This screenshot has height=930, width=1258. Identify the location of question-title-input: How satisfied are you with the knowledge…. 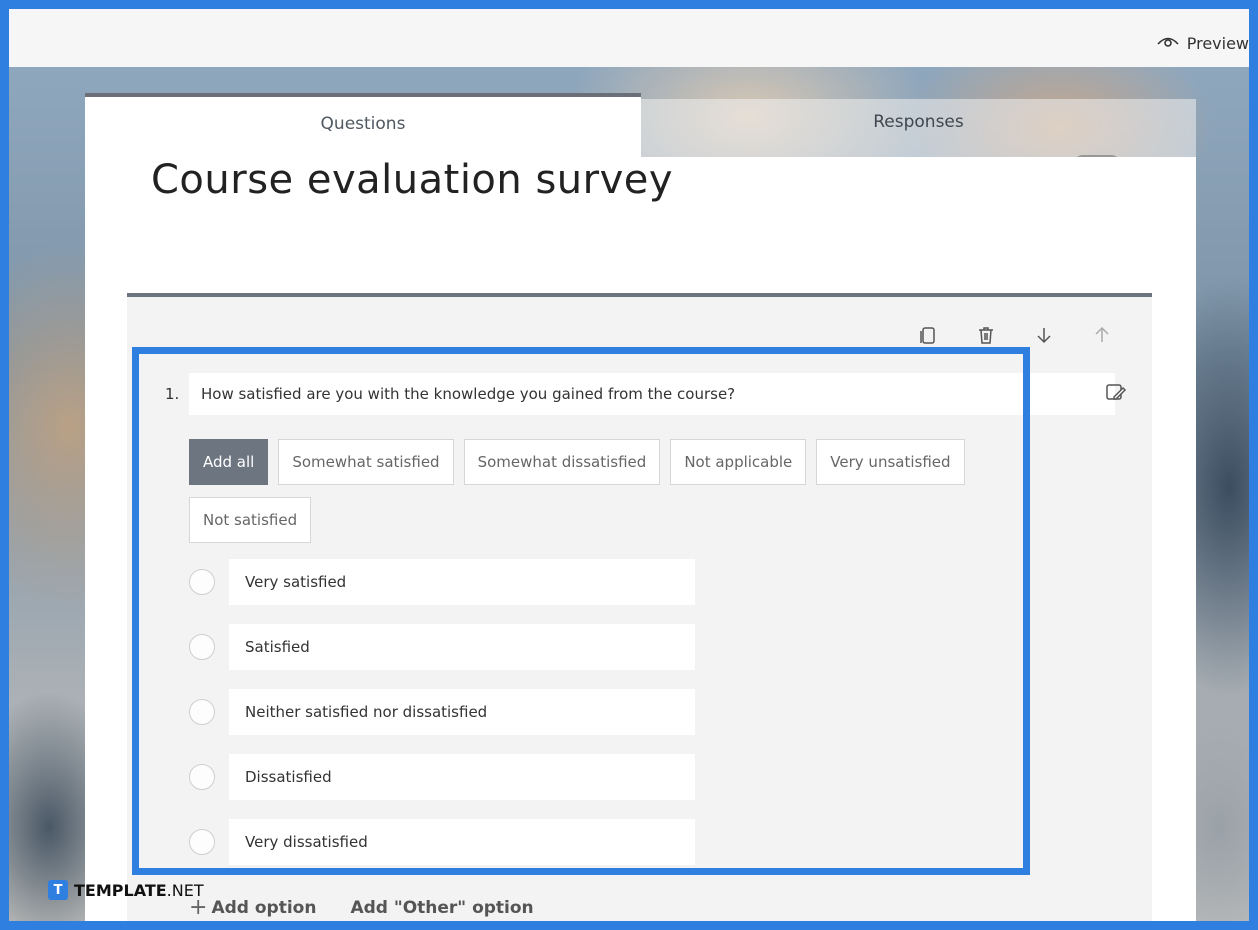
(652, 394).